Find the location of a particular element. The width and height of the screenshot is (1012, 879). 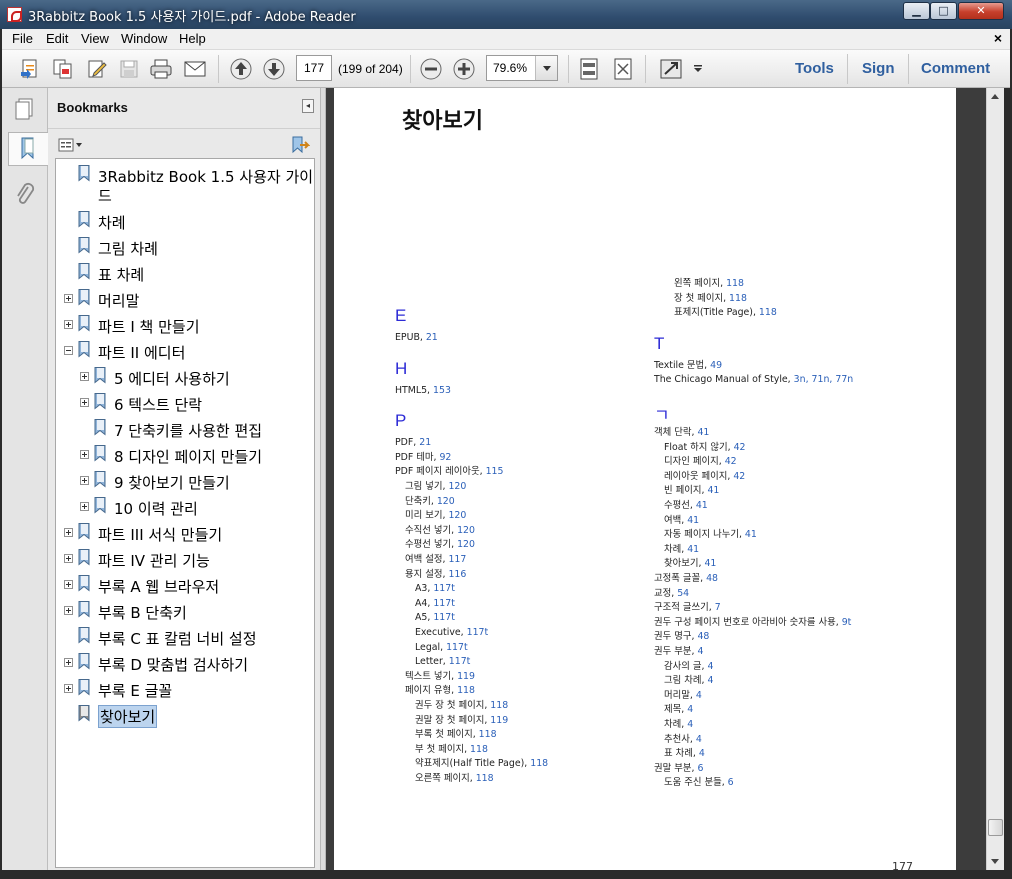

bookmark-item: 9 찾아보기 만들기 is located at coordinates (193, 483).